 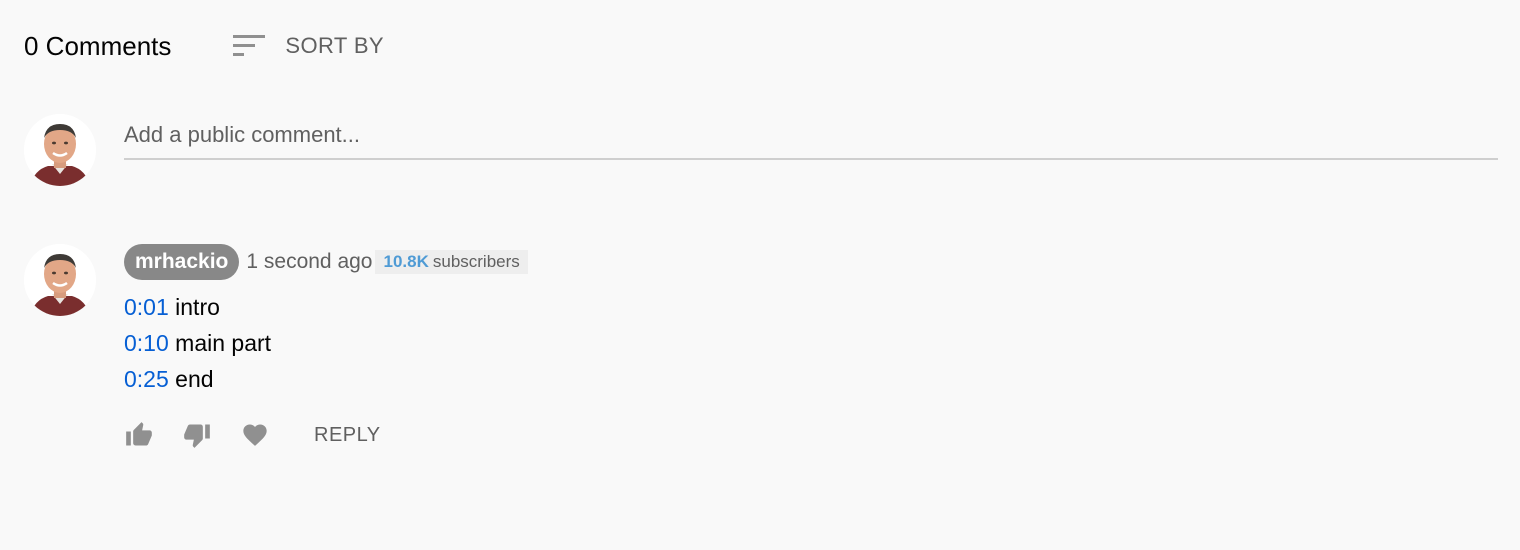 I want to click on current-user-avatar, so click(x=60, y=150).